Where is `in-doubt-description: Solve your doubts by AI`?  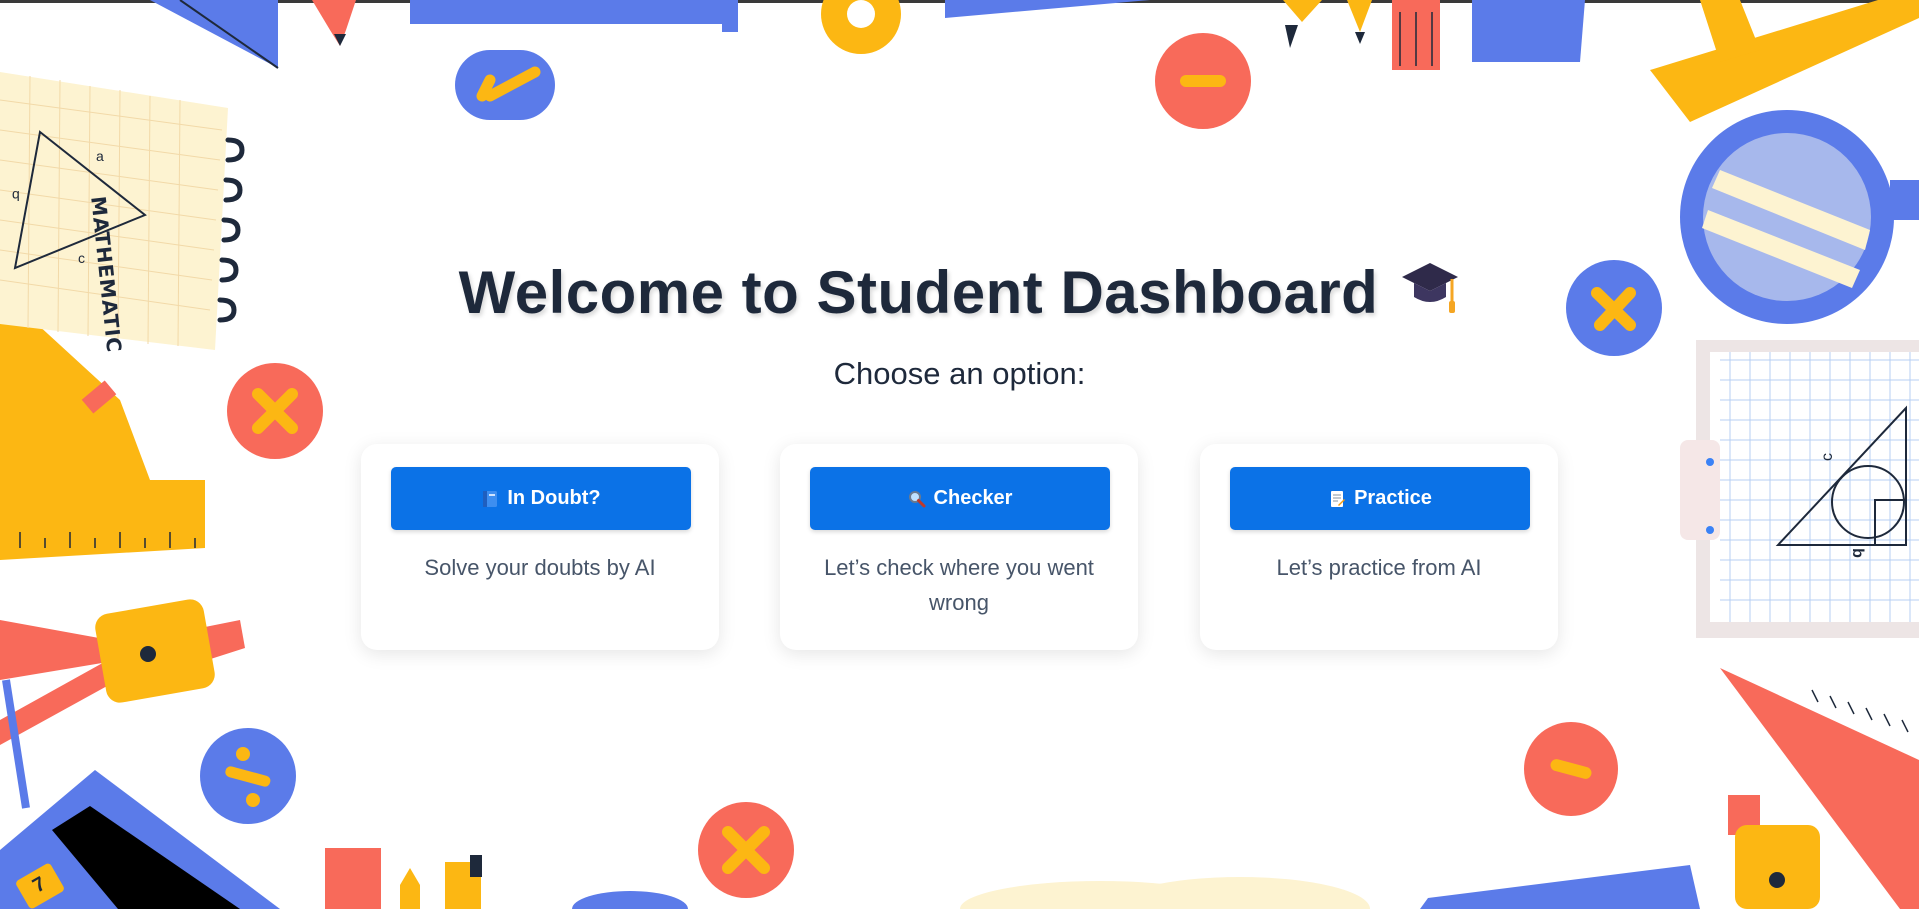
in-doubt-description: Solve your doubts by AI is located at coordinates (540, 567).